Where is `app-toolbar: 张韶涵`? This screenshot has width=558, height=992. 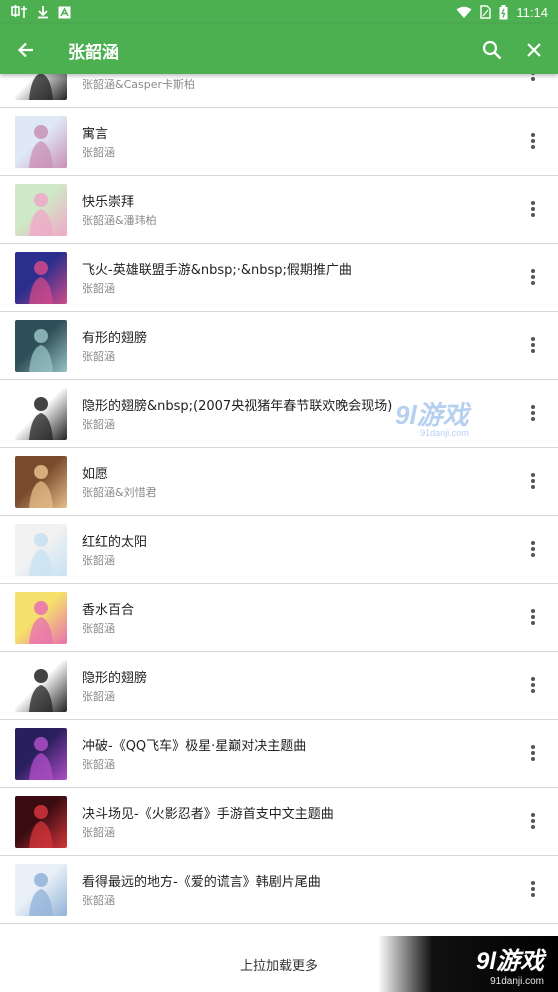 app-toolbar: 张韶涵 is located at coordinates (279, 49).